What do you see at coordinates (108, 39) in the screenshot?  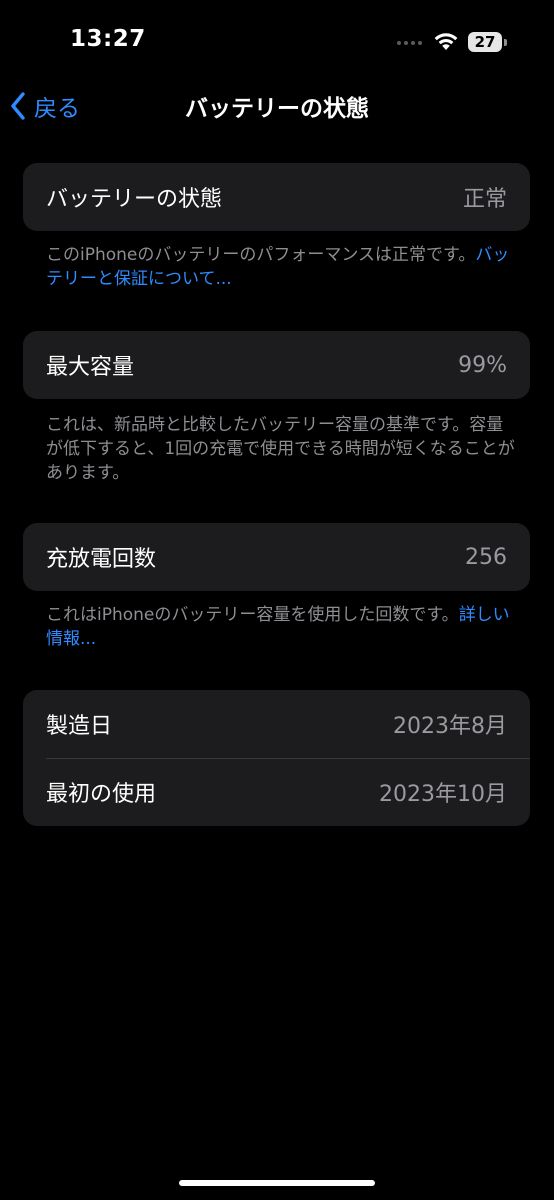 I see `status-time: 13:27` at bounding box center [108, 39].